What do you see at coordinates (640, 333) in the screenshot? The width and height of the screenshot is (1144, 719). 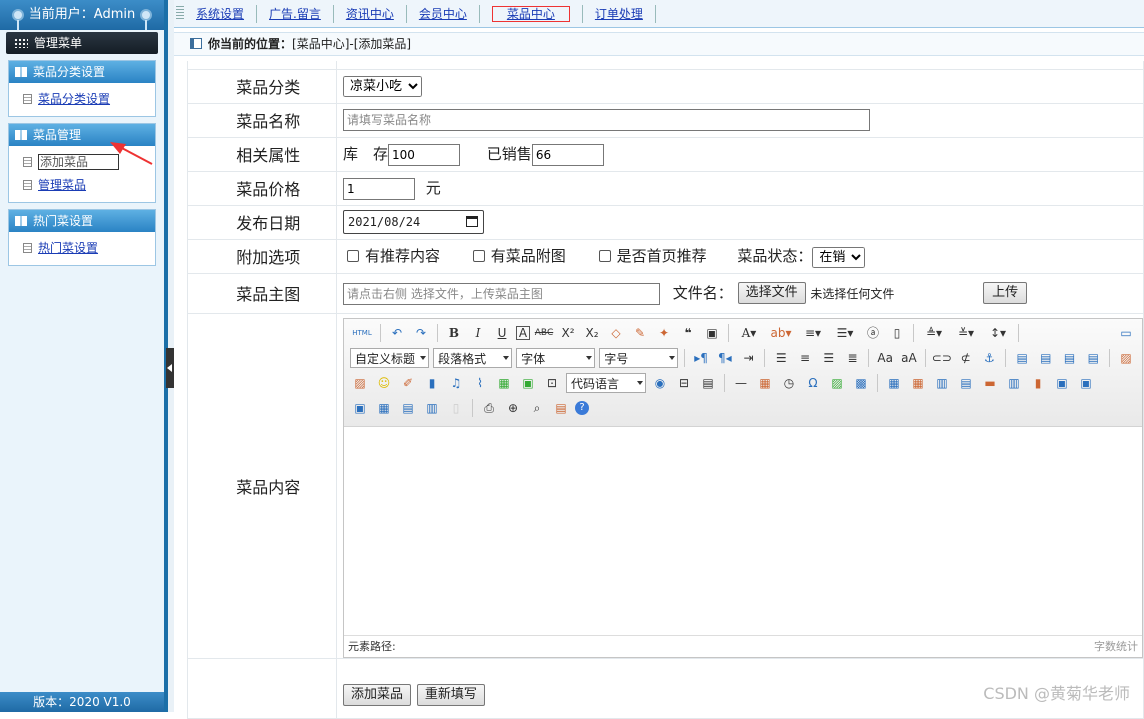 I see `format-brush-icon: ✎` at bounding box center [640, 333].